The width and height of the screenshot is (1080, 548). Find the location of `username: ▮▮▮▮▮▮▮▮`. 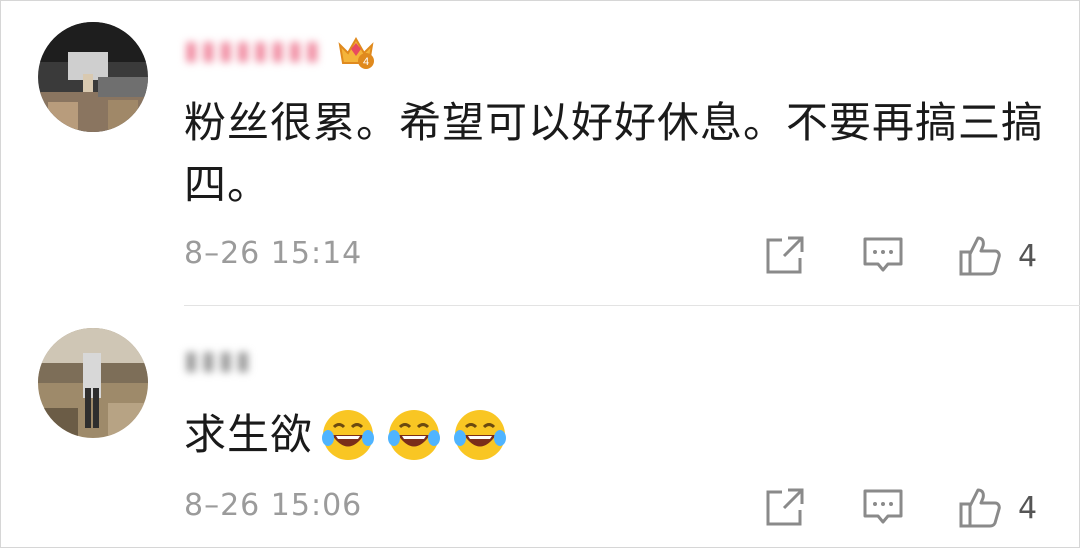

username: ▮▮▮▮▮▮▮▮ is located at coordinates (253, 51).